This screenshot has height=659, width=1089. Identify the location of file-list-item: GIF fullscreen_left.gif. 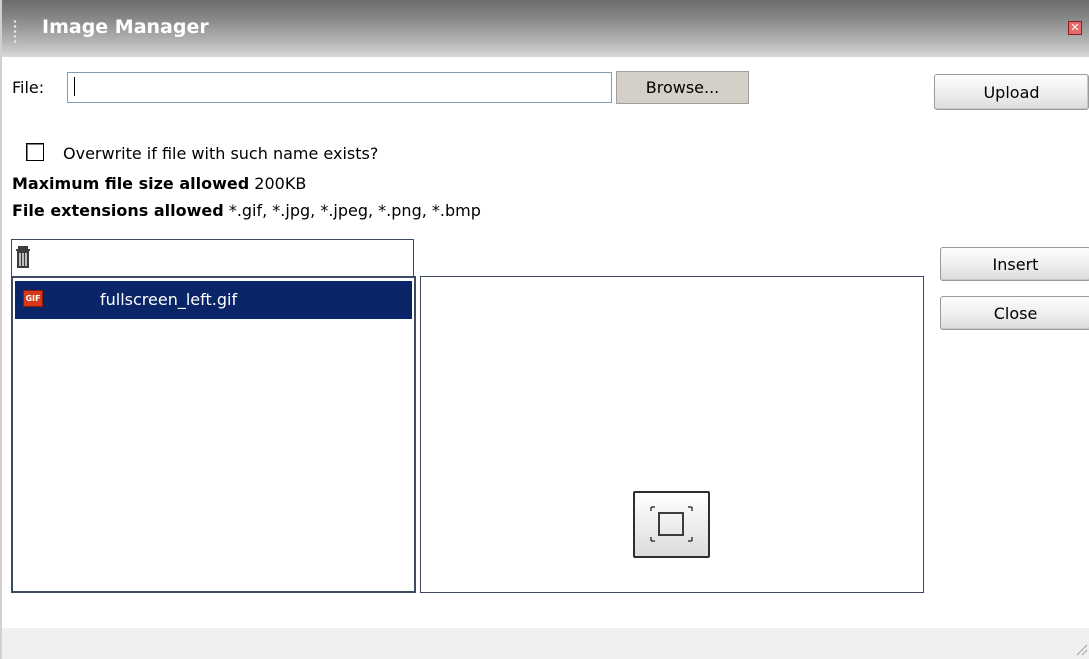
(213, 300).